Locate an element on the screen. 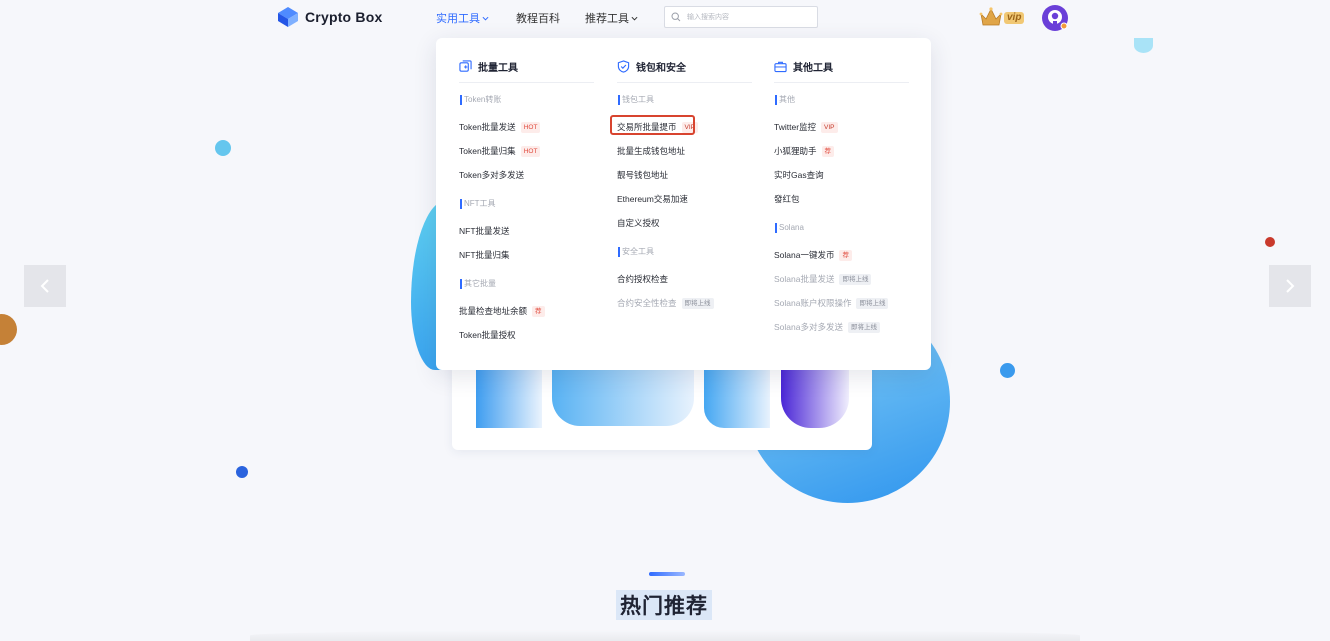 This screenshot has height=641, width=1330. decor-circle-blue-small is located at coordinates (242, 472).